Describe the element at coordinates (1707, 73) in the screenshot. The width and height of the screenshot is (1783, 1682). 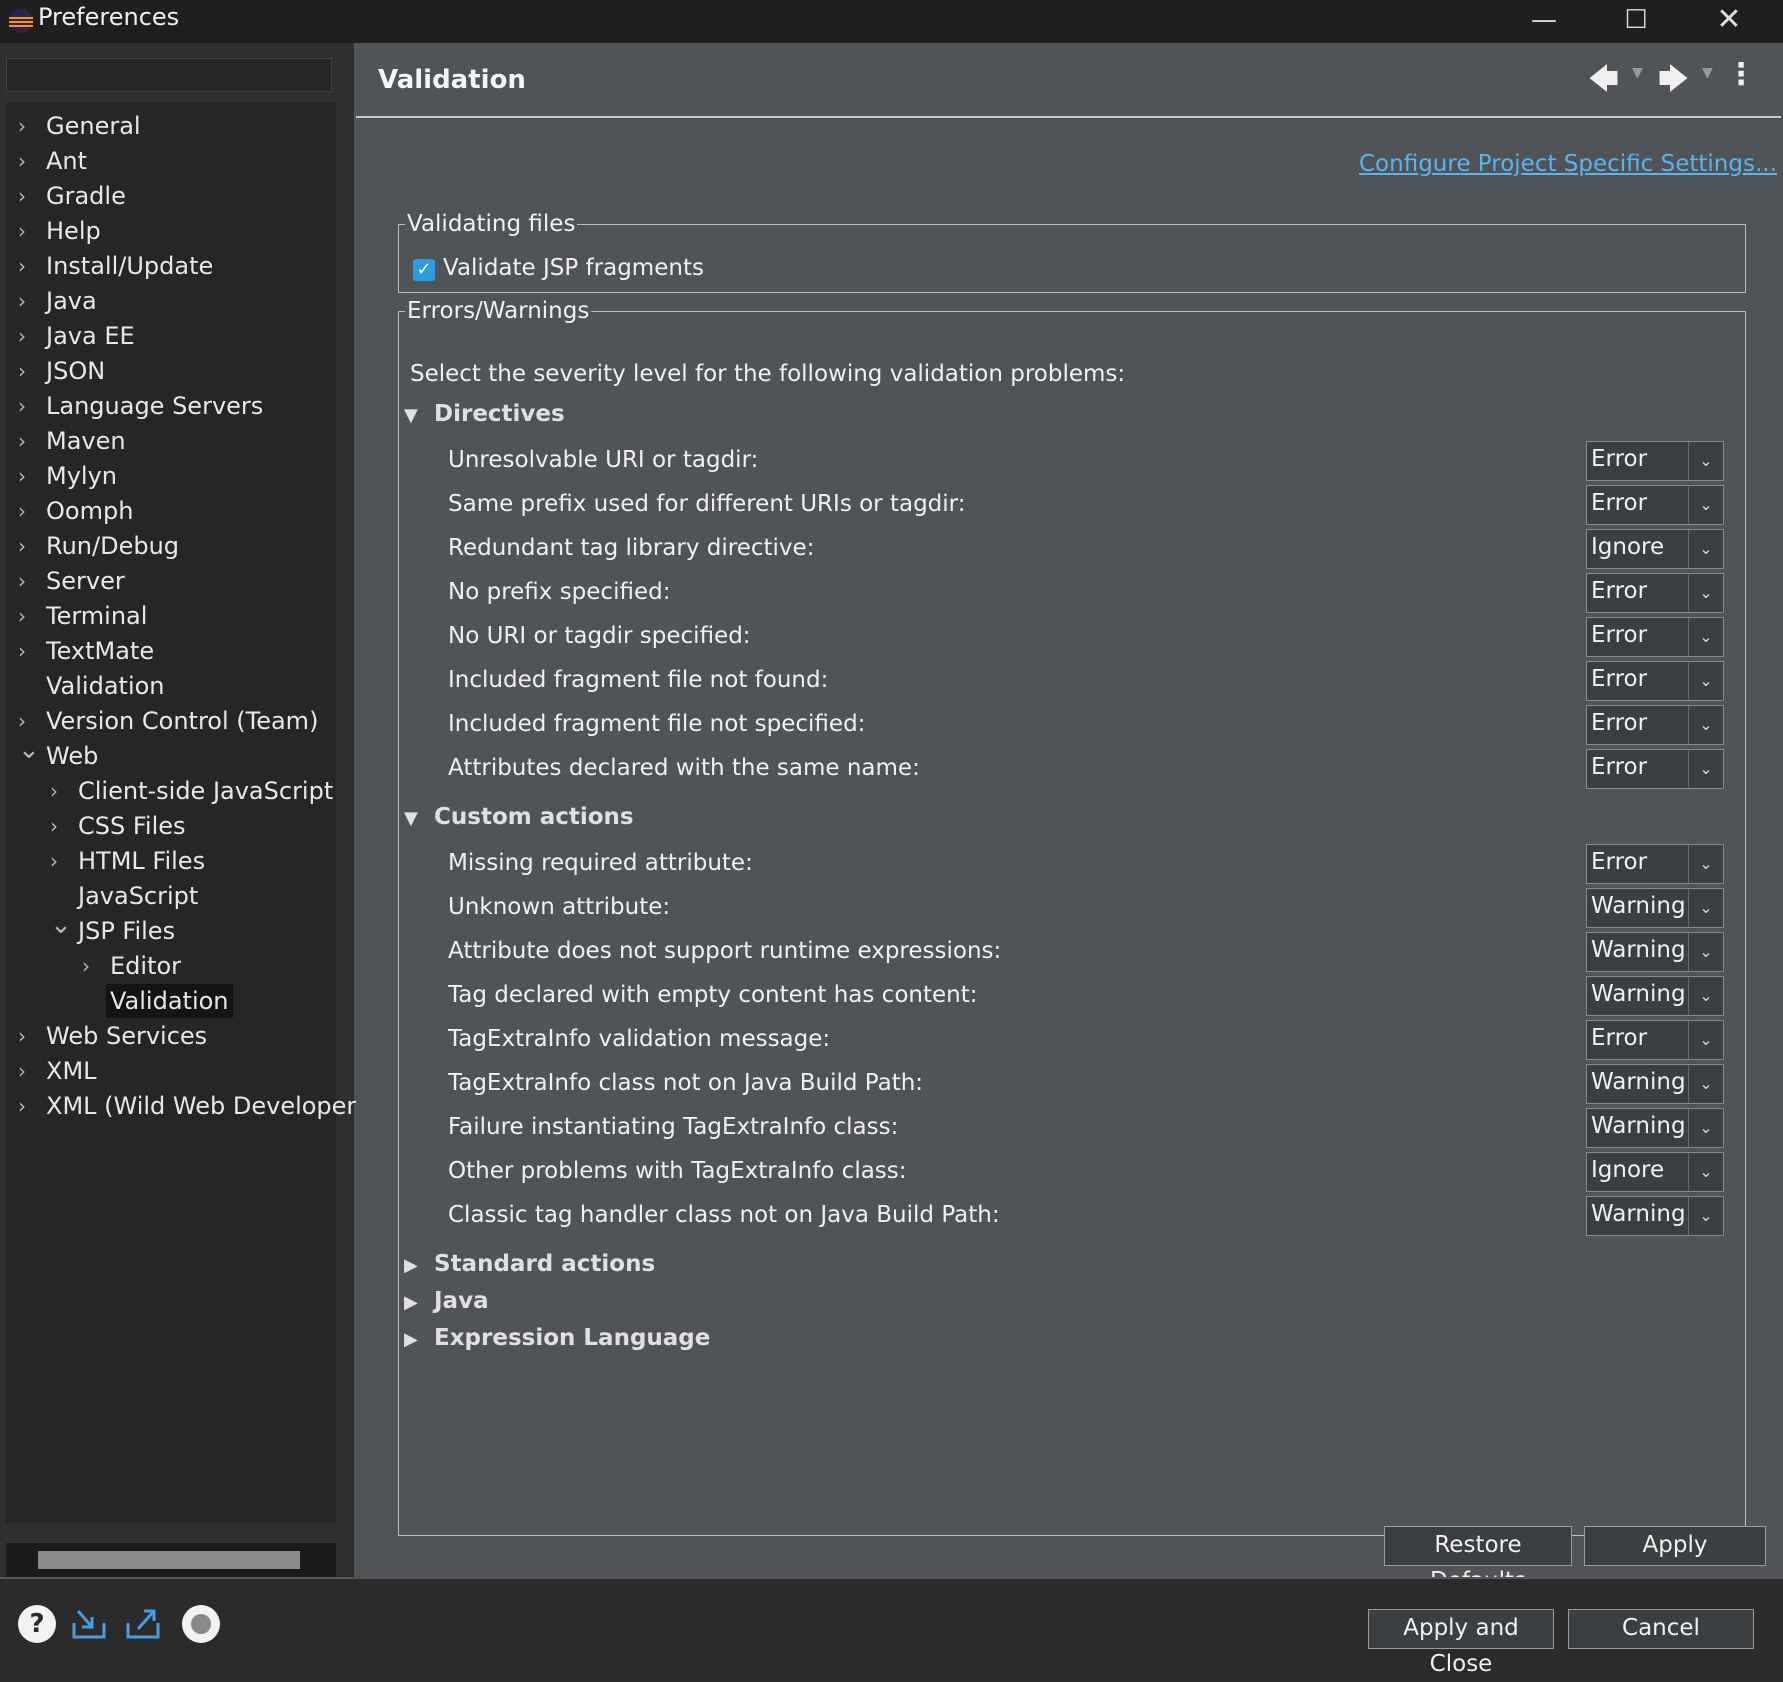
I see `forward-dropdown-icon: ▼` at that location.